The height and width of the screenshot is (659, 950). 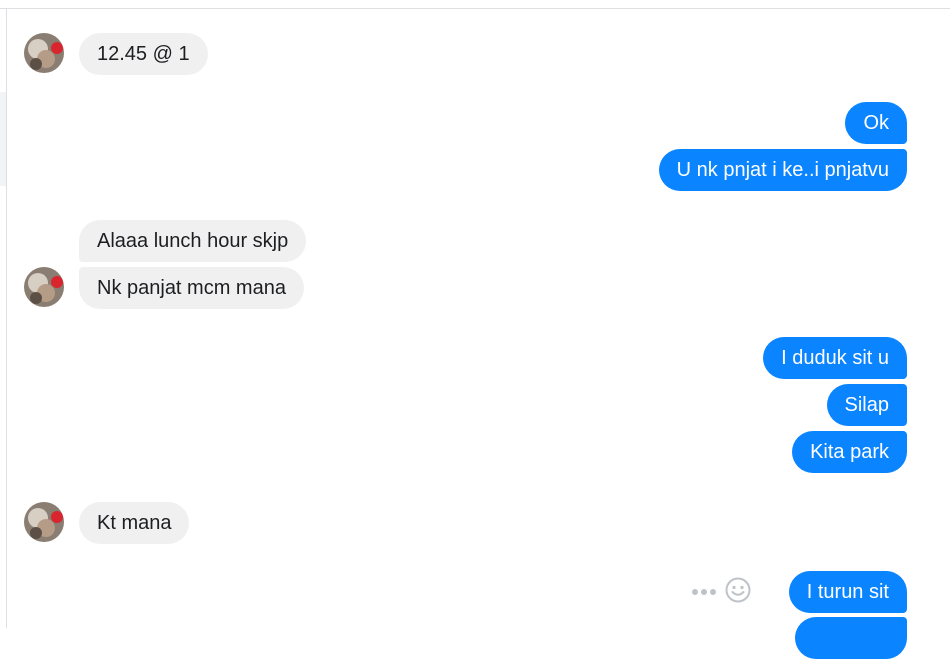 What do you see at coordinates (849, 452) in the screenshot?
I see `message-bubble-outgoing: Kita park` at bounding box center [849, 452].